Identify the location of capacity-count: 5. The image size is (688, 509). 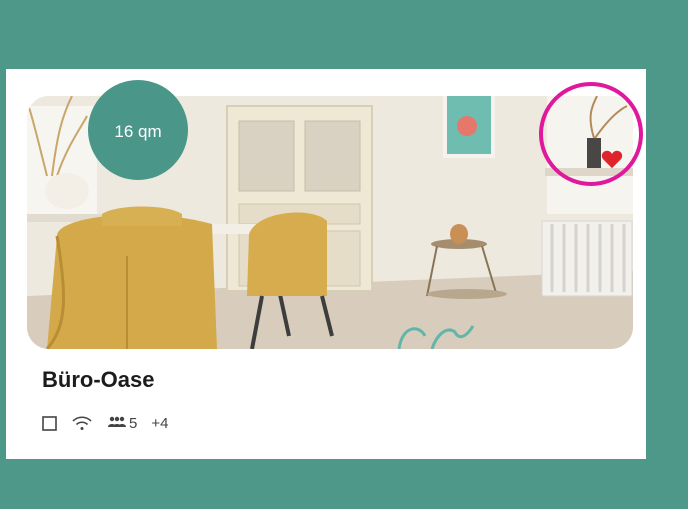
(133, 423).